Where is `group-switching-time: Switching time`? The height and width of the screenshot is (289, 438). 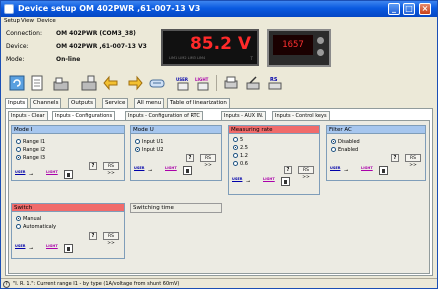 group-switching-time: Switching time is located at coordinates (176, 208).